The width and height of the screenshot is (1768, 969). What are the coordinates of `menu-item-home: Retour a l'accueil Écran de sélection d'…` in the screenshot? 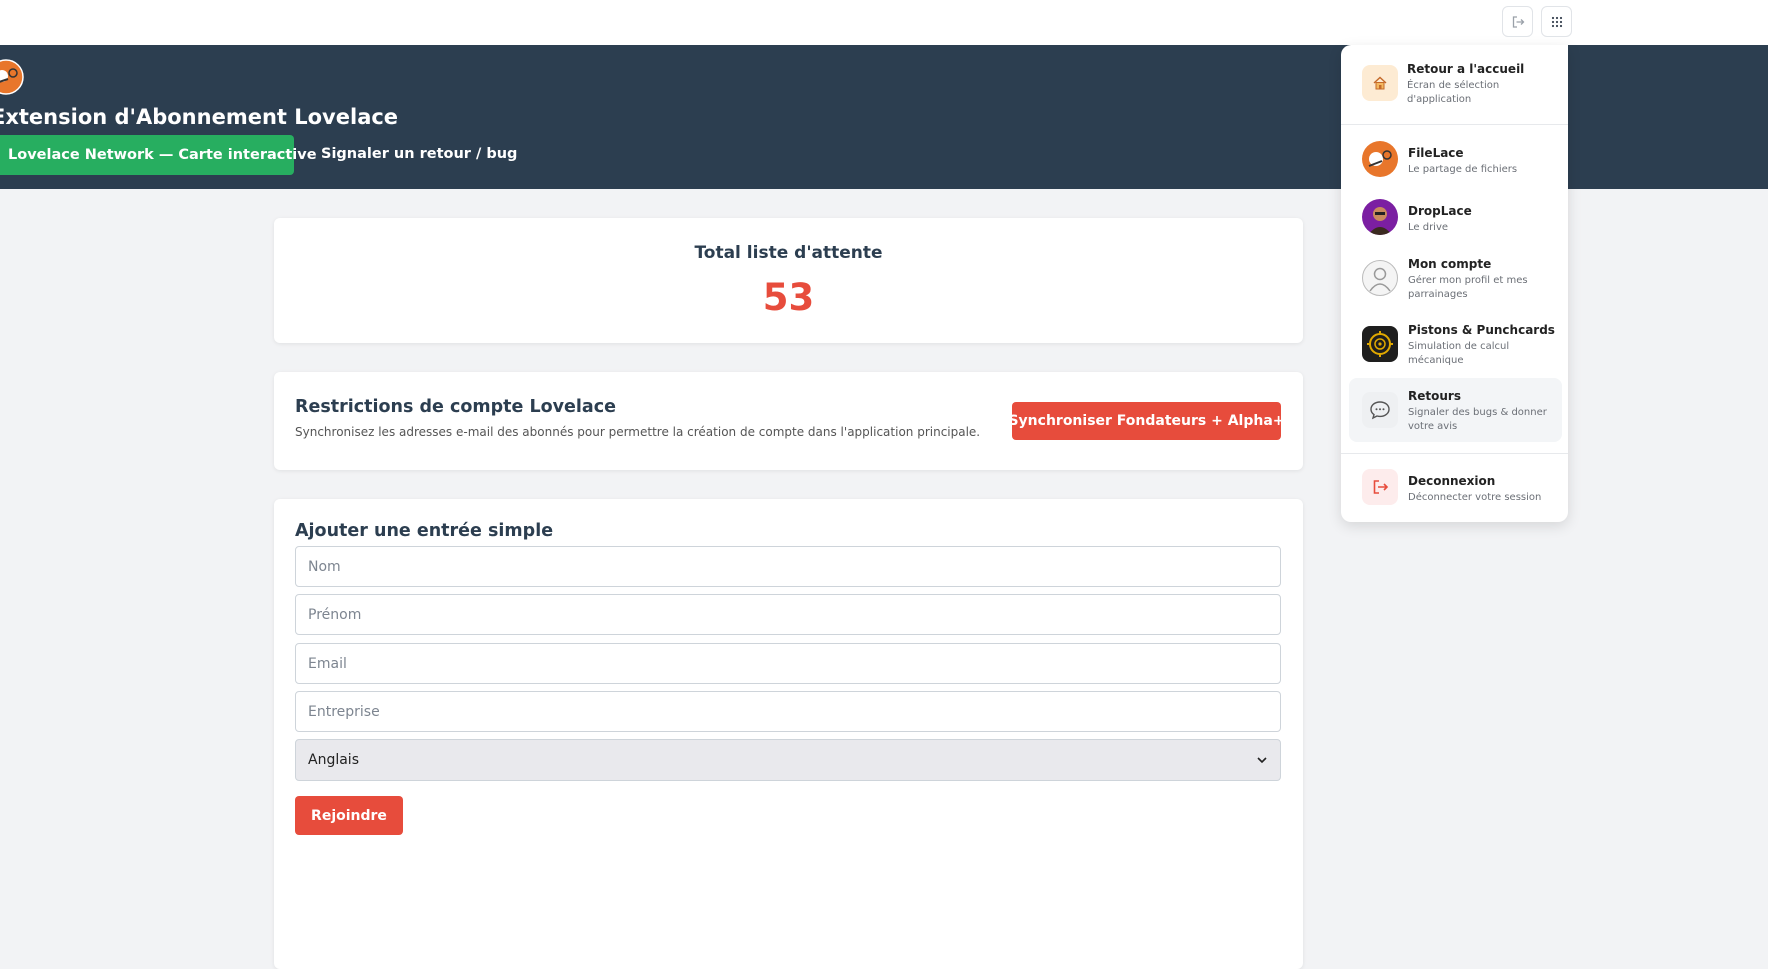 It's located at (1455, 84).